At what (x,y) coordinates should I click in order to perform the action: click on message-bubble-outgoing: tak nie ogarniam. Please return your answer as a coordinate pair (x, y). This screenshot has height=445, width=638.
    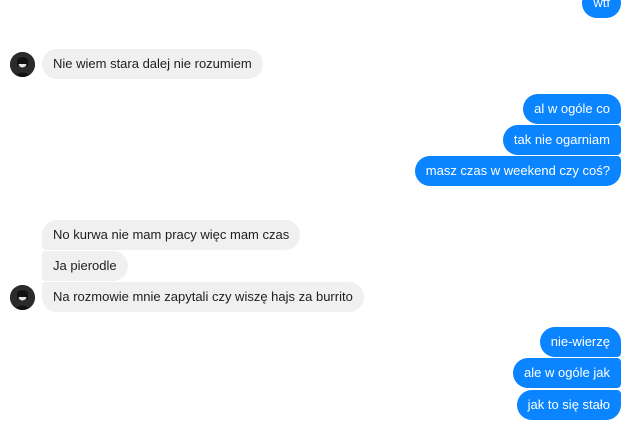
    Looking at the image, I should click on (561, 140).